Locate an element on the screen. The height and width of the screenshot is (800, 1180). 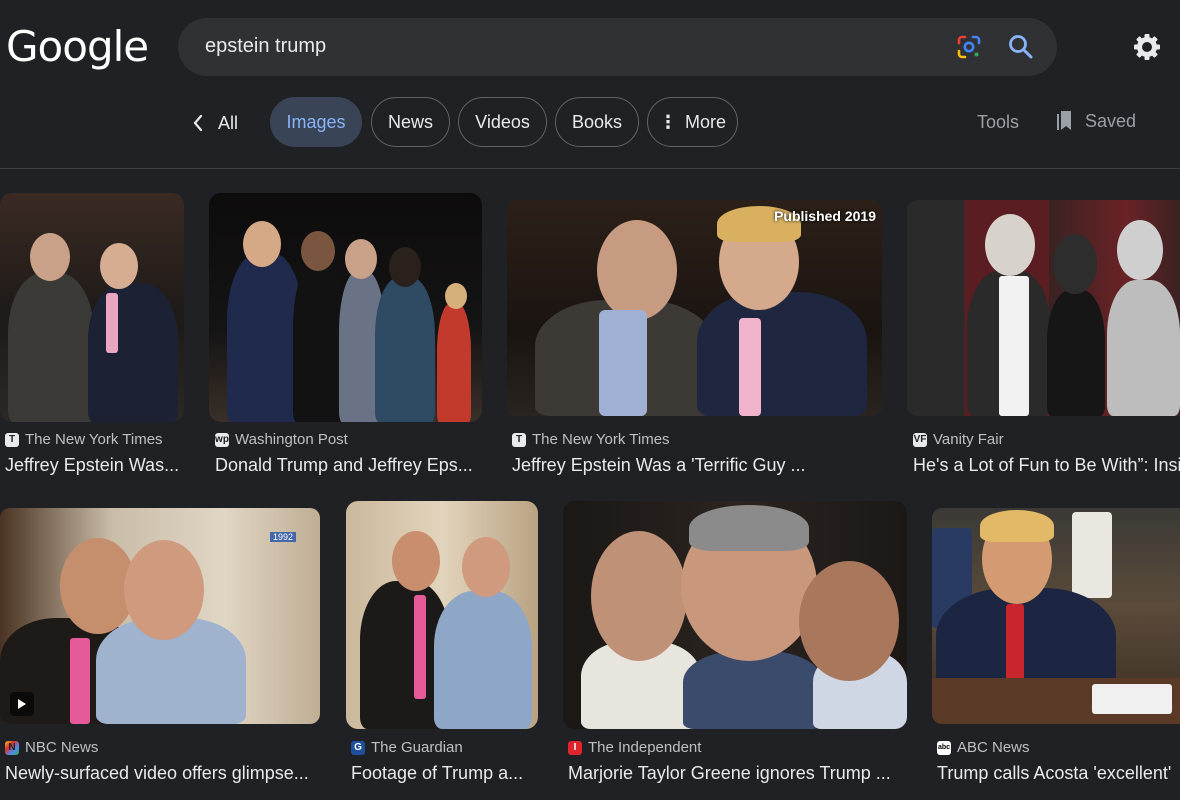
nbc-peacock-favicon-icon: N is located at coordinates (12, 747).